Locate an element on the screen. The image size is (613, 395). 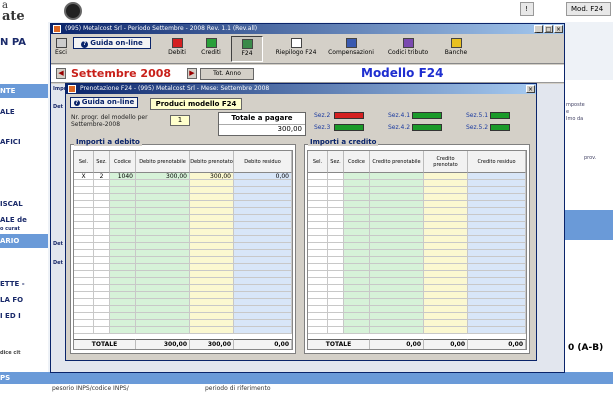
column-header: Debito prenotato is located at coordinates (212, 162).